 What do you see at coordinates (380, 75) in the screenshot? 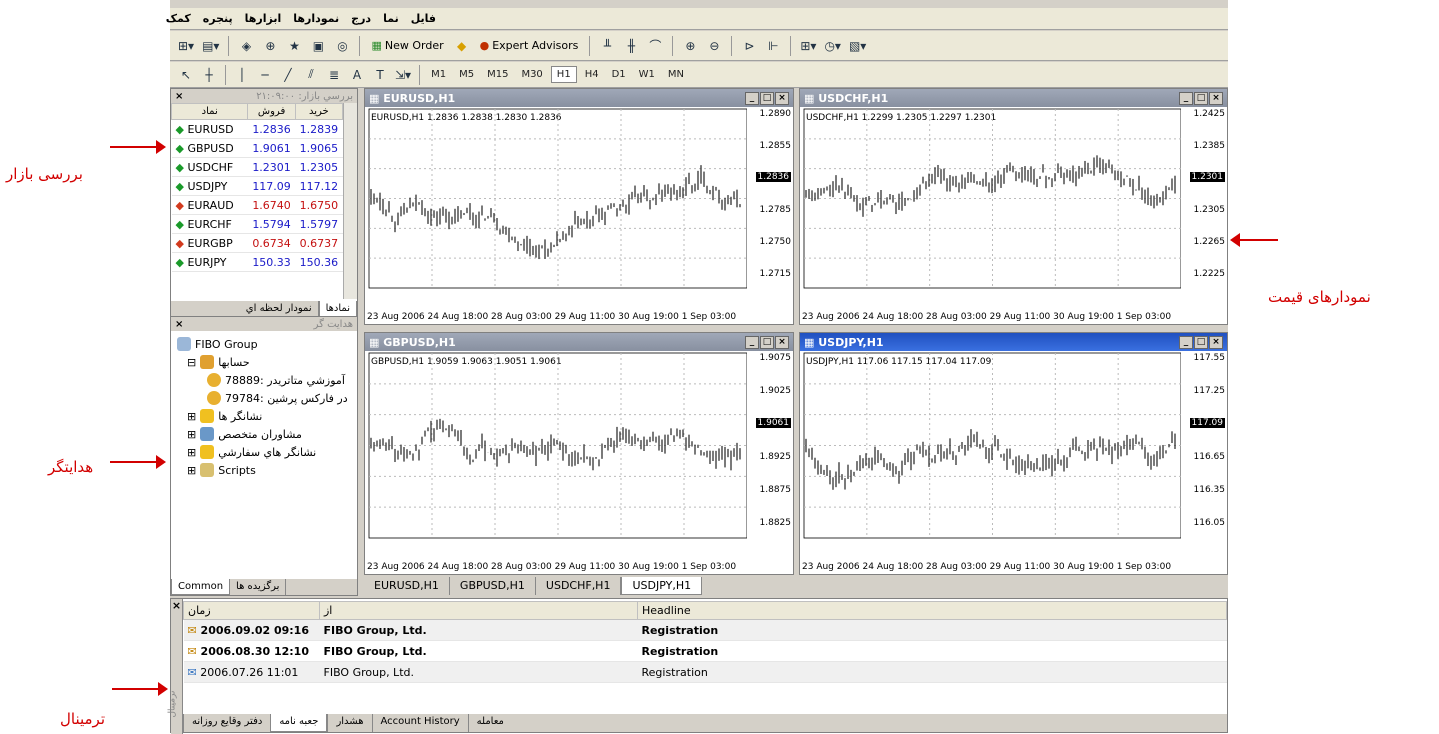
I see `text-label-icon: T` at bounding box center [380, 75].